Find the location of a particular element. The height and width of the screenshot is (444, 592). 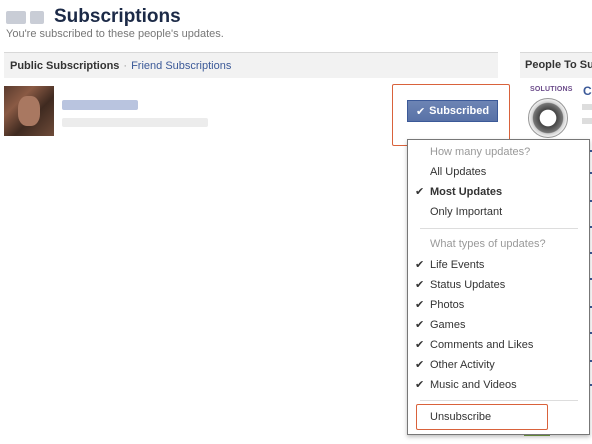

menu-item-photos: ✔ Photos is located at coordinates (498, 305).